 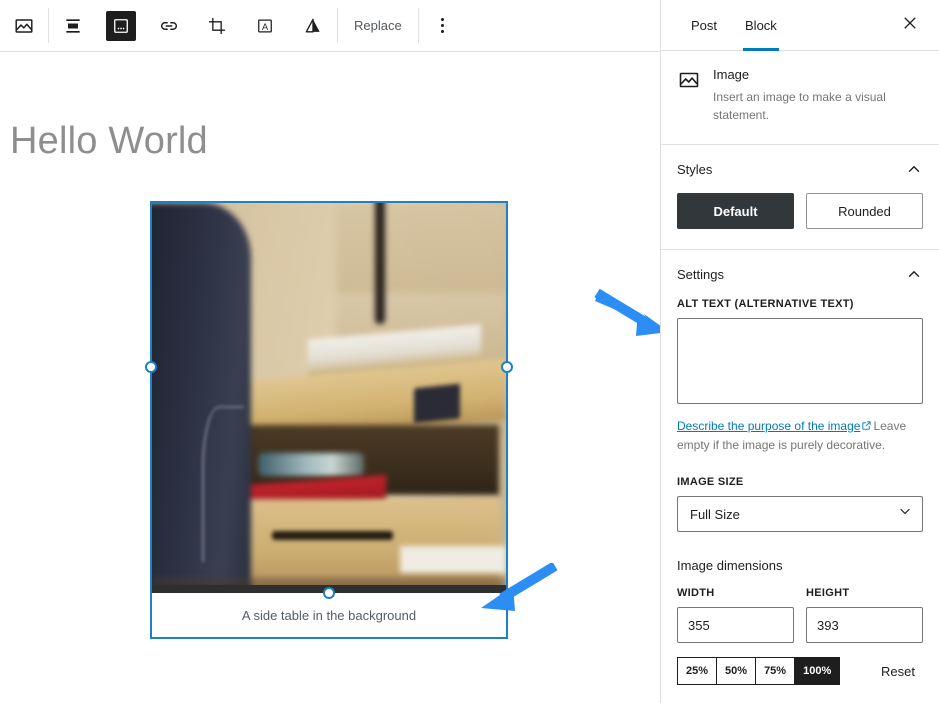 I want to click on styles-section: Styles Default Rounded, so click(x=800, y=197).